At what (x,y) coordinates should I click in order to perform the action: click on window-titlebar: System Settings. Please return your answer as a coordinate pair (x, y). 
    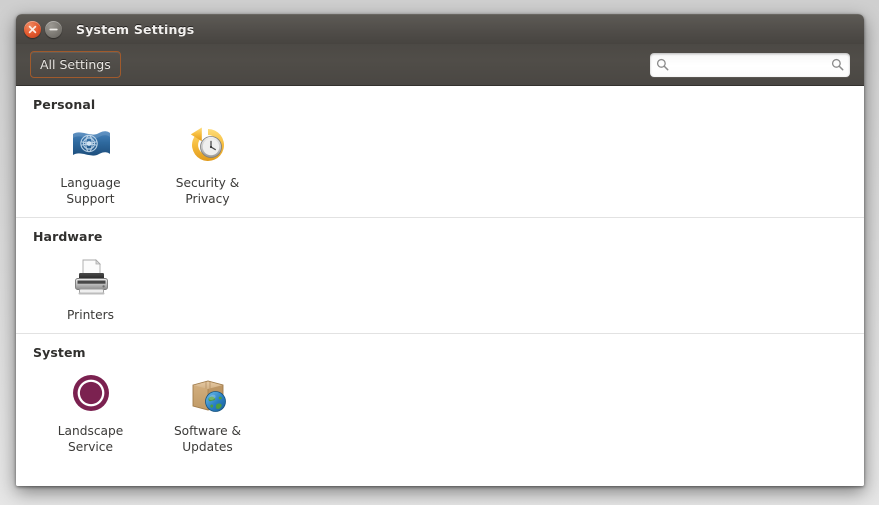
    Looking at the image, I should click on (440, 29).